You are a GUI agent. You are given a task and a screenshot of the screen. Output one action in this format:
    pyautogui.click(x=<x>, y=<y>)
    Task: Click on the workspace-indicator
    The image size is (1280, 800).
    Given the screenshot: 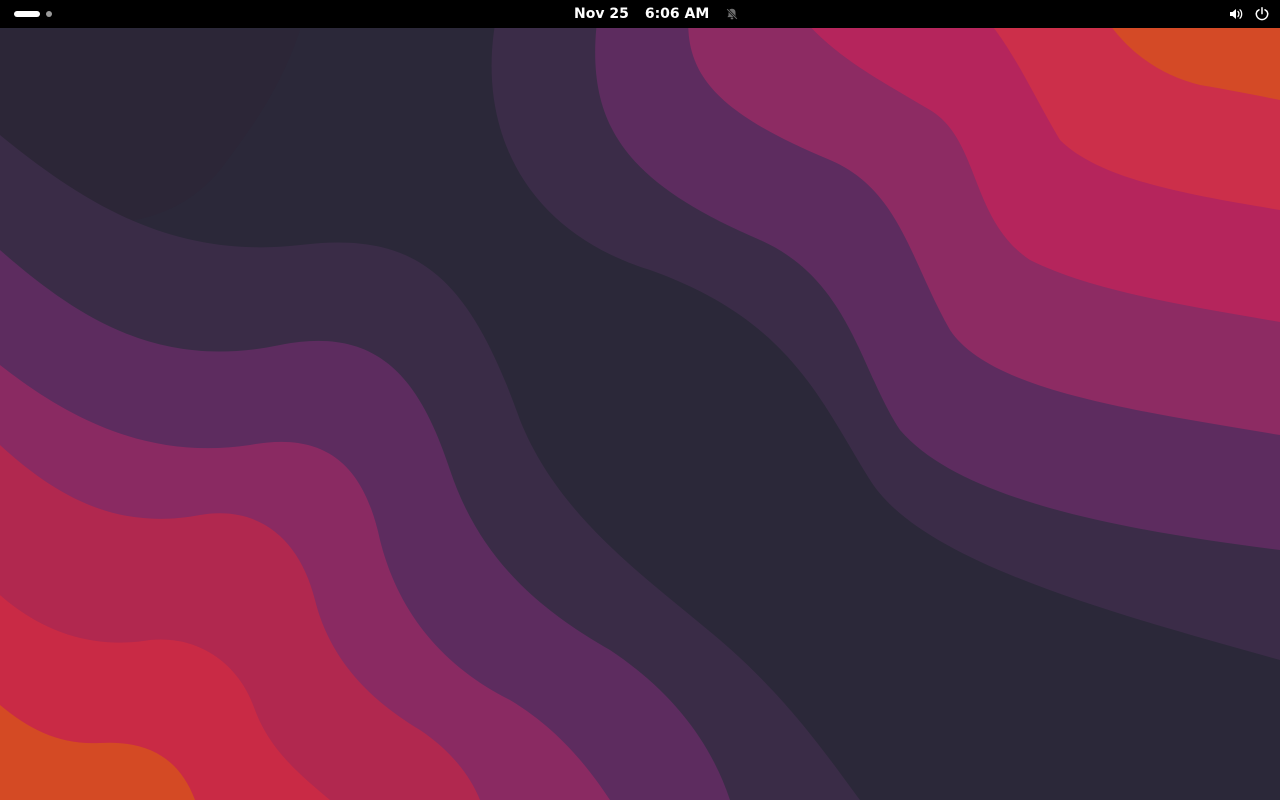 What is the action you would take?
    pyautogui.click(x=49, y=14)
    